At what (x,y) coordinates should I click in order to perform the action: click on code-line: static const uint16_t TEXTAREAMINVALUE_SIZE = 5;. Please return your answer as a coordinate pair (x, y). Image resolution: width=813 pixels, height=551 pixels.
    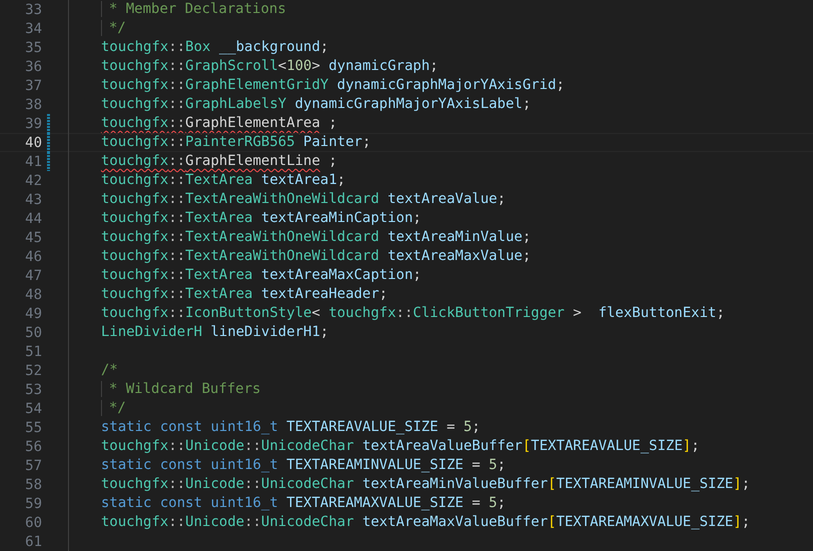
    Looking at the image, I should click on (303, 465).